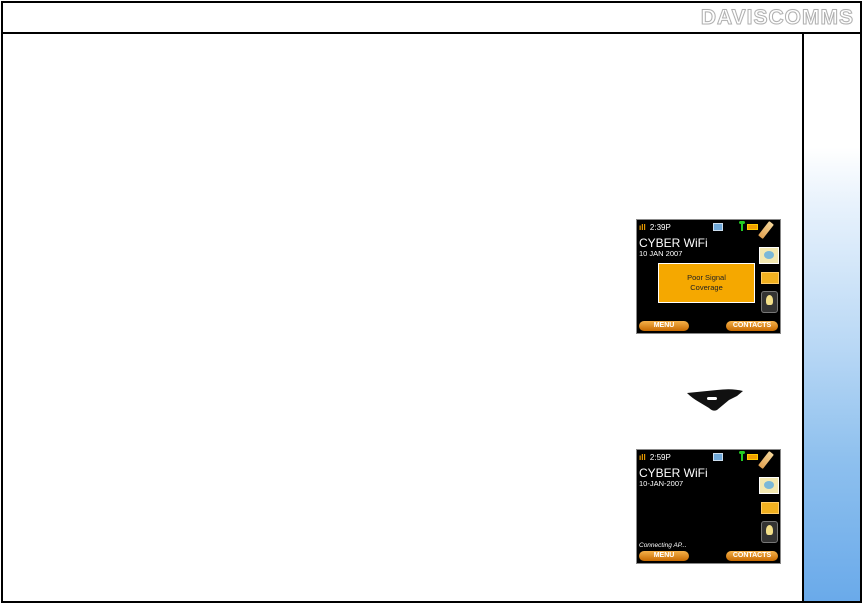 The image size is (865, 606). I want to click on popup-line-1: Poor Signal, so click(706, 277).